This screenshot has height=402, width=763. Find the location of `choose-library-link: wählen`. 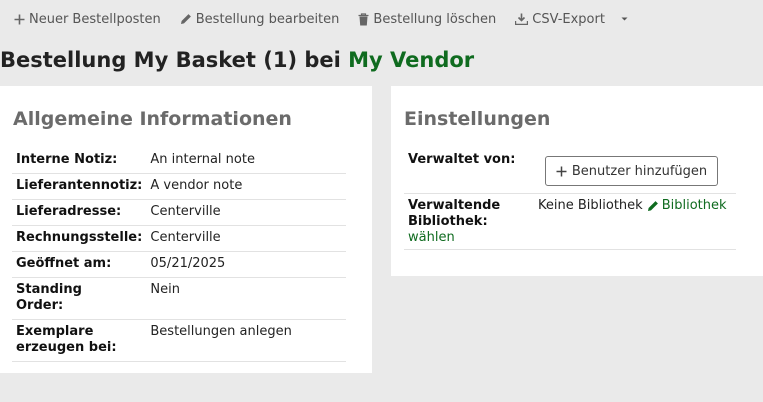

choose-library-link: wählen is located at coordinates (476, 238).